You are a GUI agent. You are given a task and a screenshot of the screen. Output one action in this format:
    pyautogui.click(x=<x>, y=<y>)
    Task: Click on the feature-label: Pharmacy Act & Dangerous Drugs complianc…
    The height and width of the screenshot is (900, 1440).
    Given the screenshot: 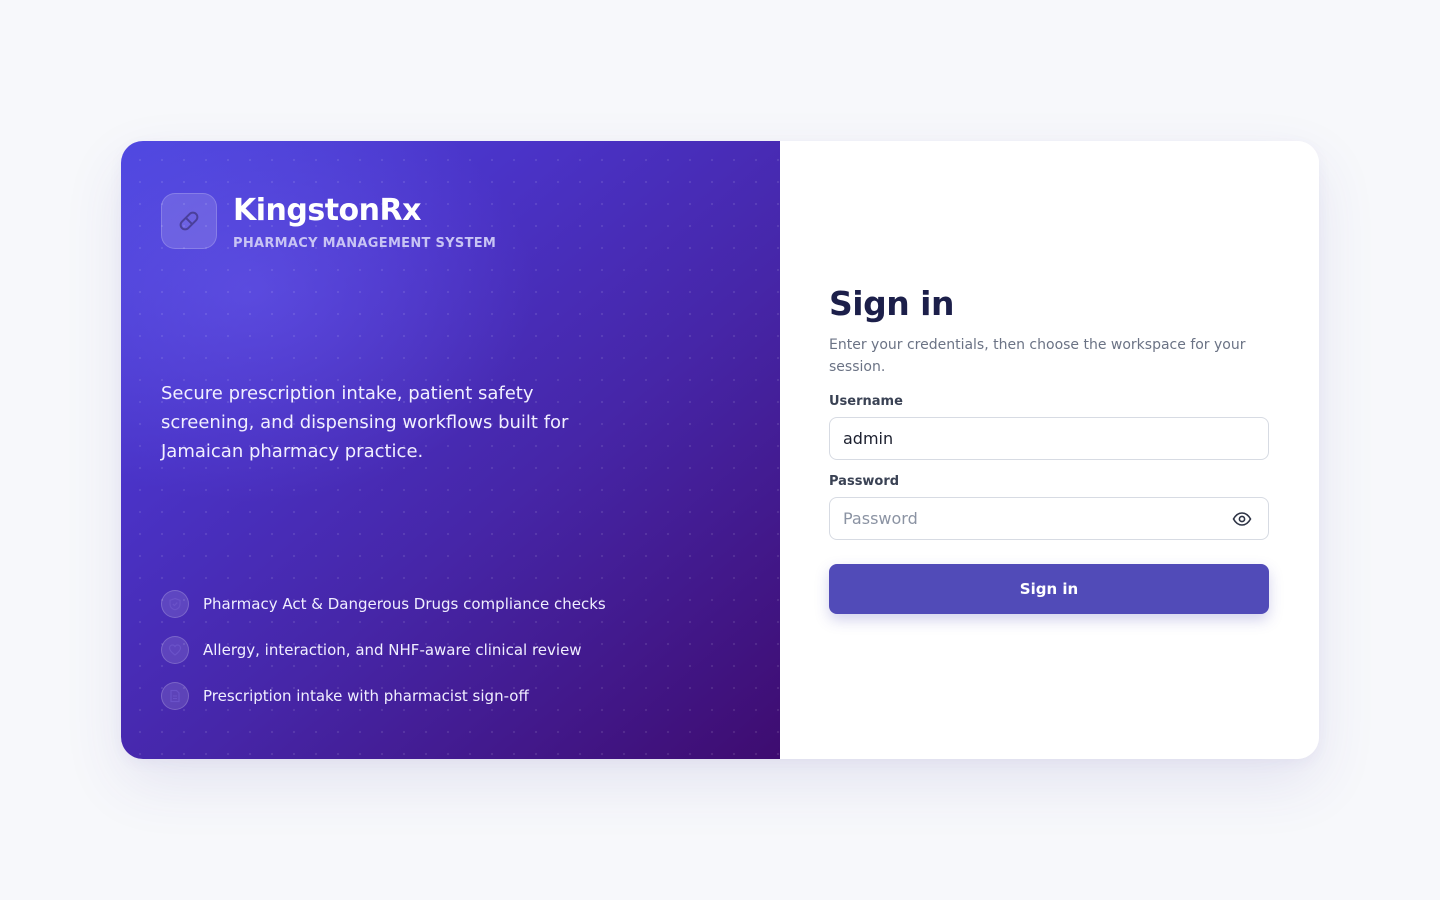 What is the action you would take?
    pyautogui.click(x=404, y=604)
    